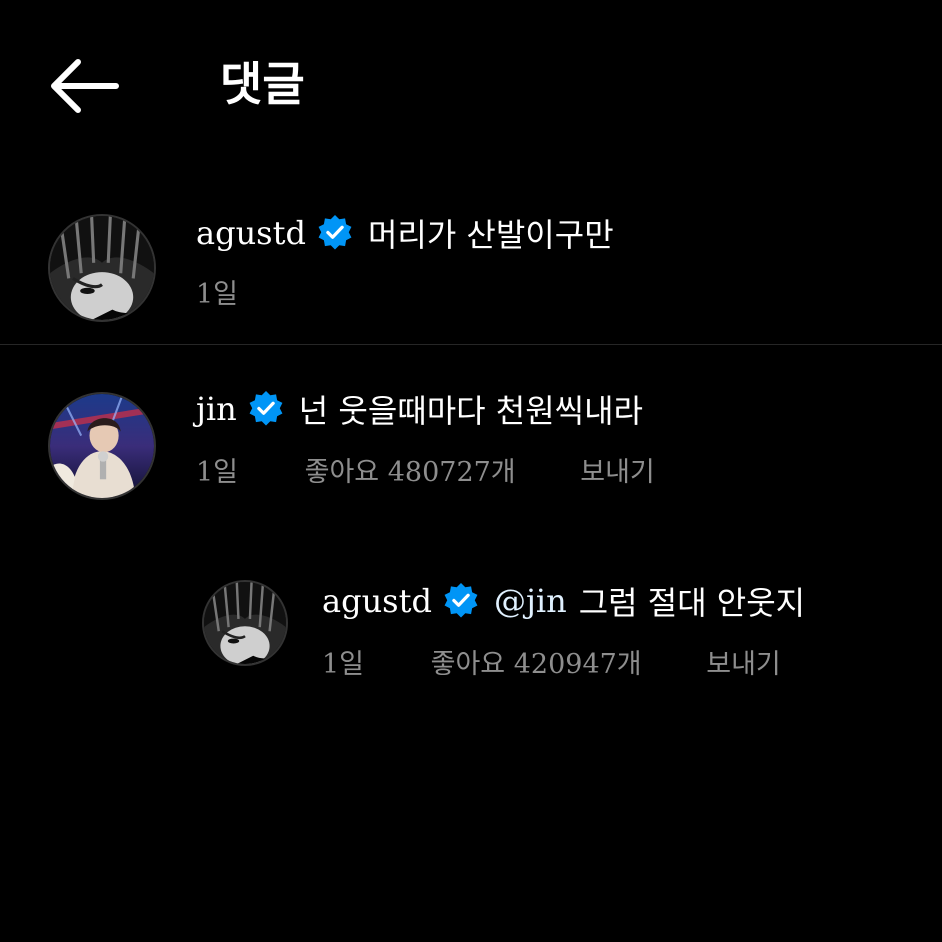  Describe the element at coordinates (102, 446) in the screenshot. I see `avatar-jin` at that location.